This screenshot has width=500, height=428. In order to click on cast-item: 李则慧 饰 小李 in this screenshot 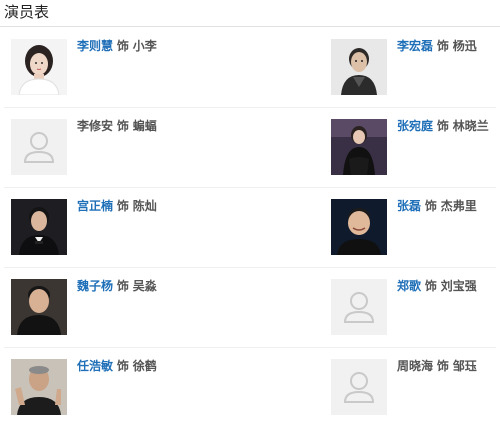, I will do `click(121, 69)`.